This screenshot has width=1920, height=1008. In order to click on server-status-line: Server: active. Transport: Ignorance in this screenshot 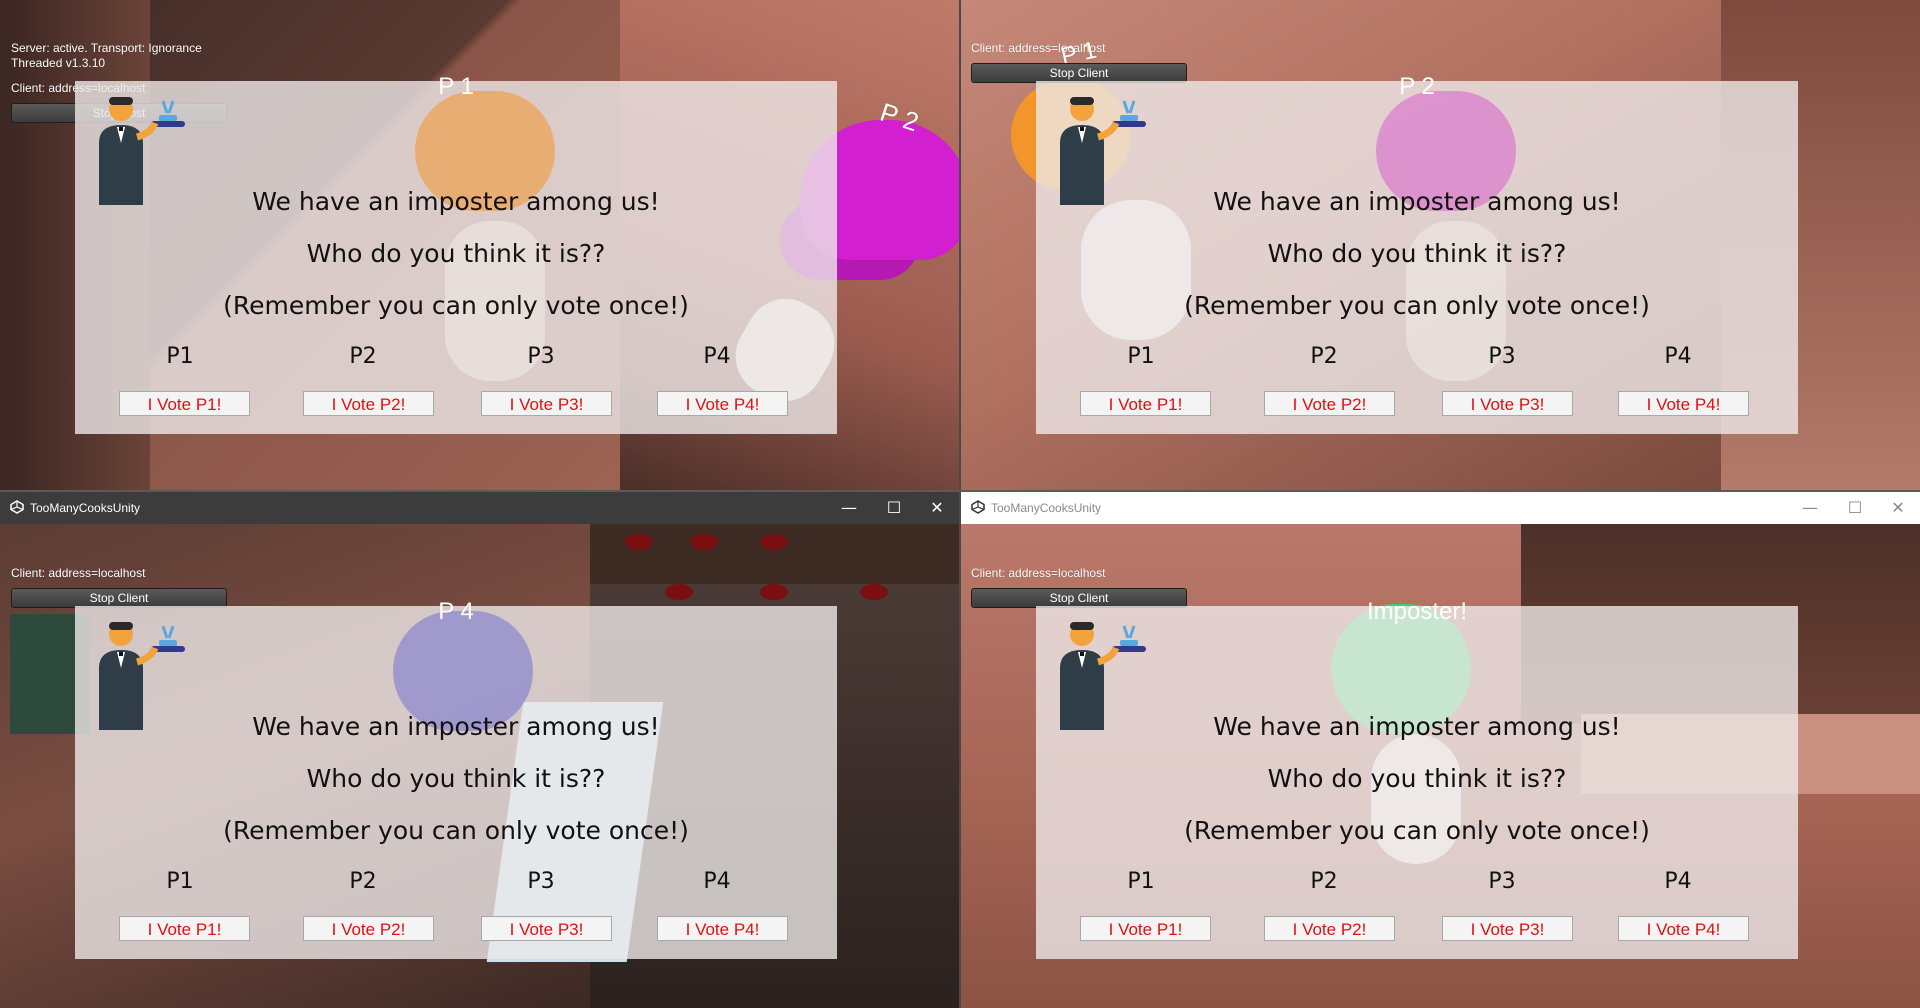, I will do `click(106, 48)`.